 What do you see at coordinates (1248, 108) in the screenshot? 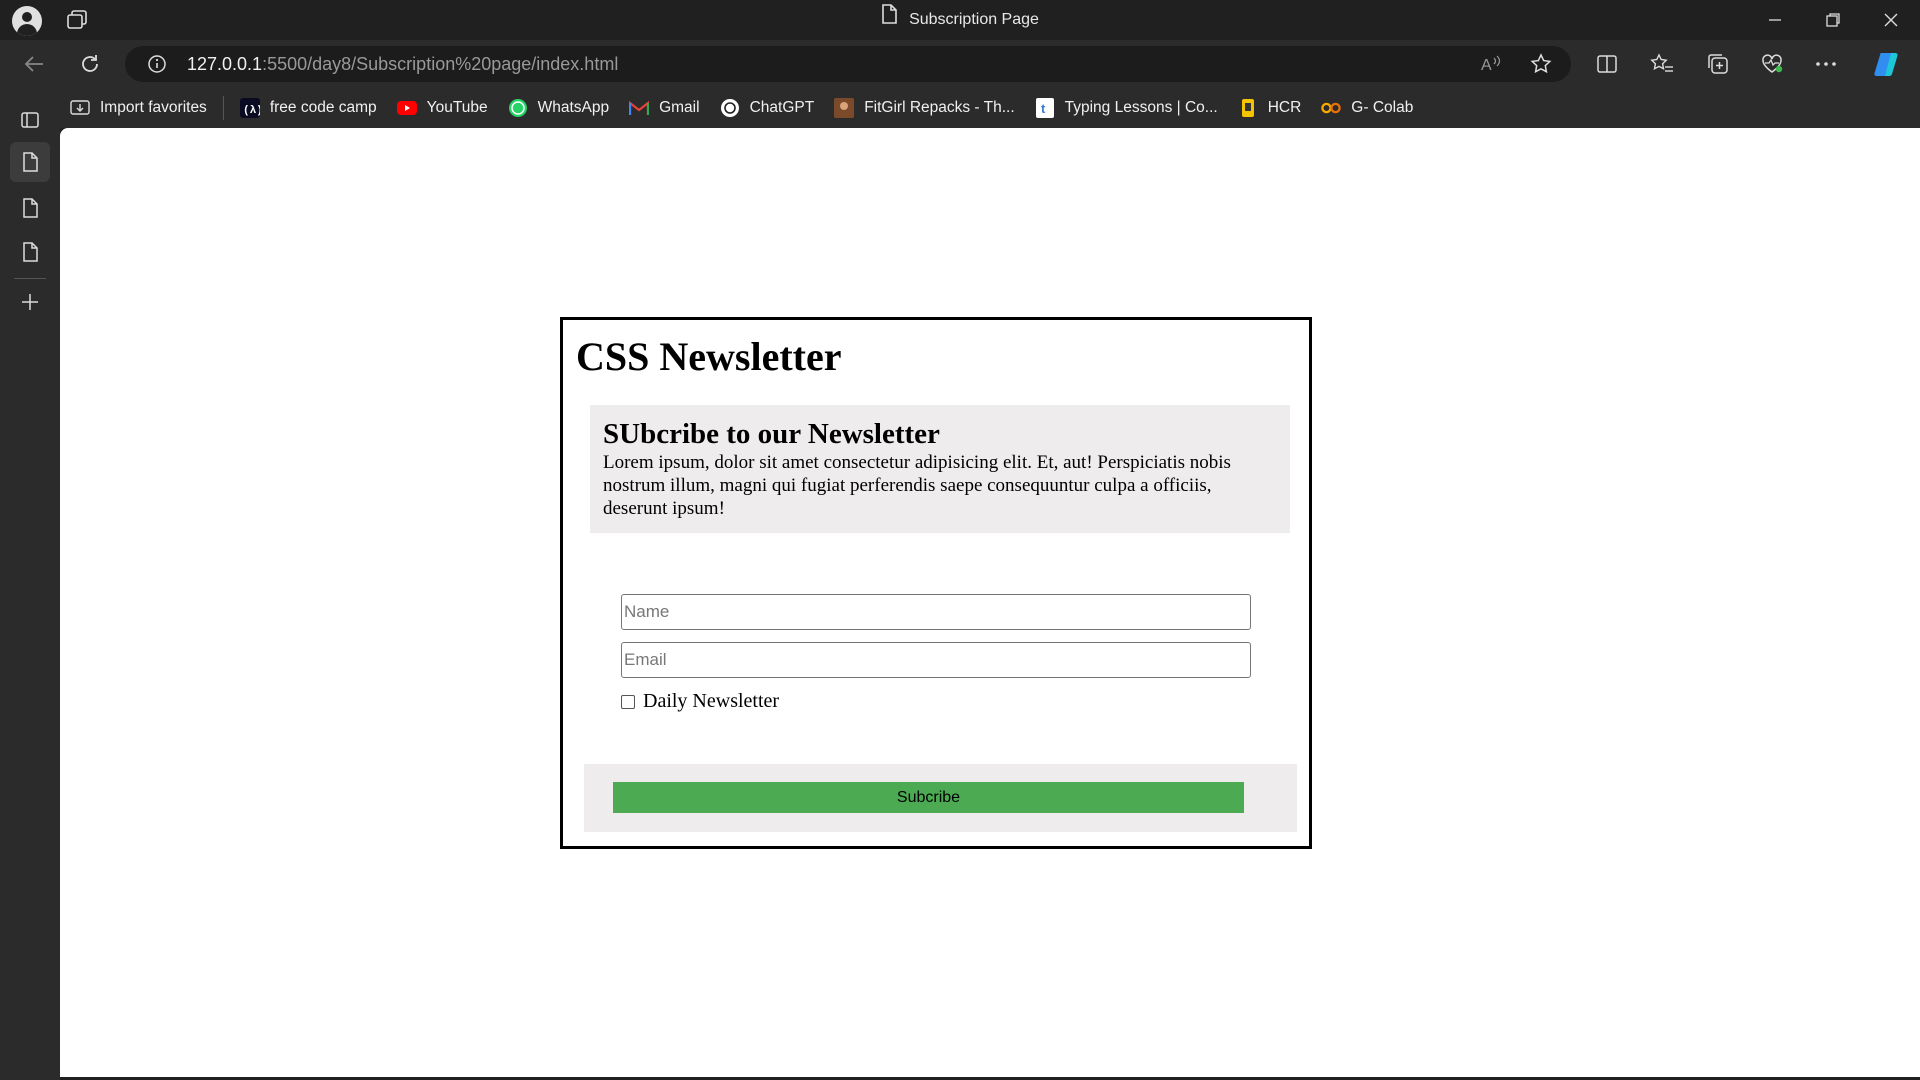
I see `hcr-icon` at bounding box center [1248, 108].